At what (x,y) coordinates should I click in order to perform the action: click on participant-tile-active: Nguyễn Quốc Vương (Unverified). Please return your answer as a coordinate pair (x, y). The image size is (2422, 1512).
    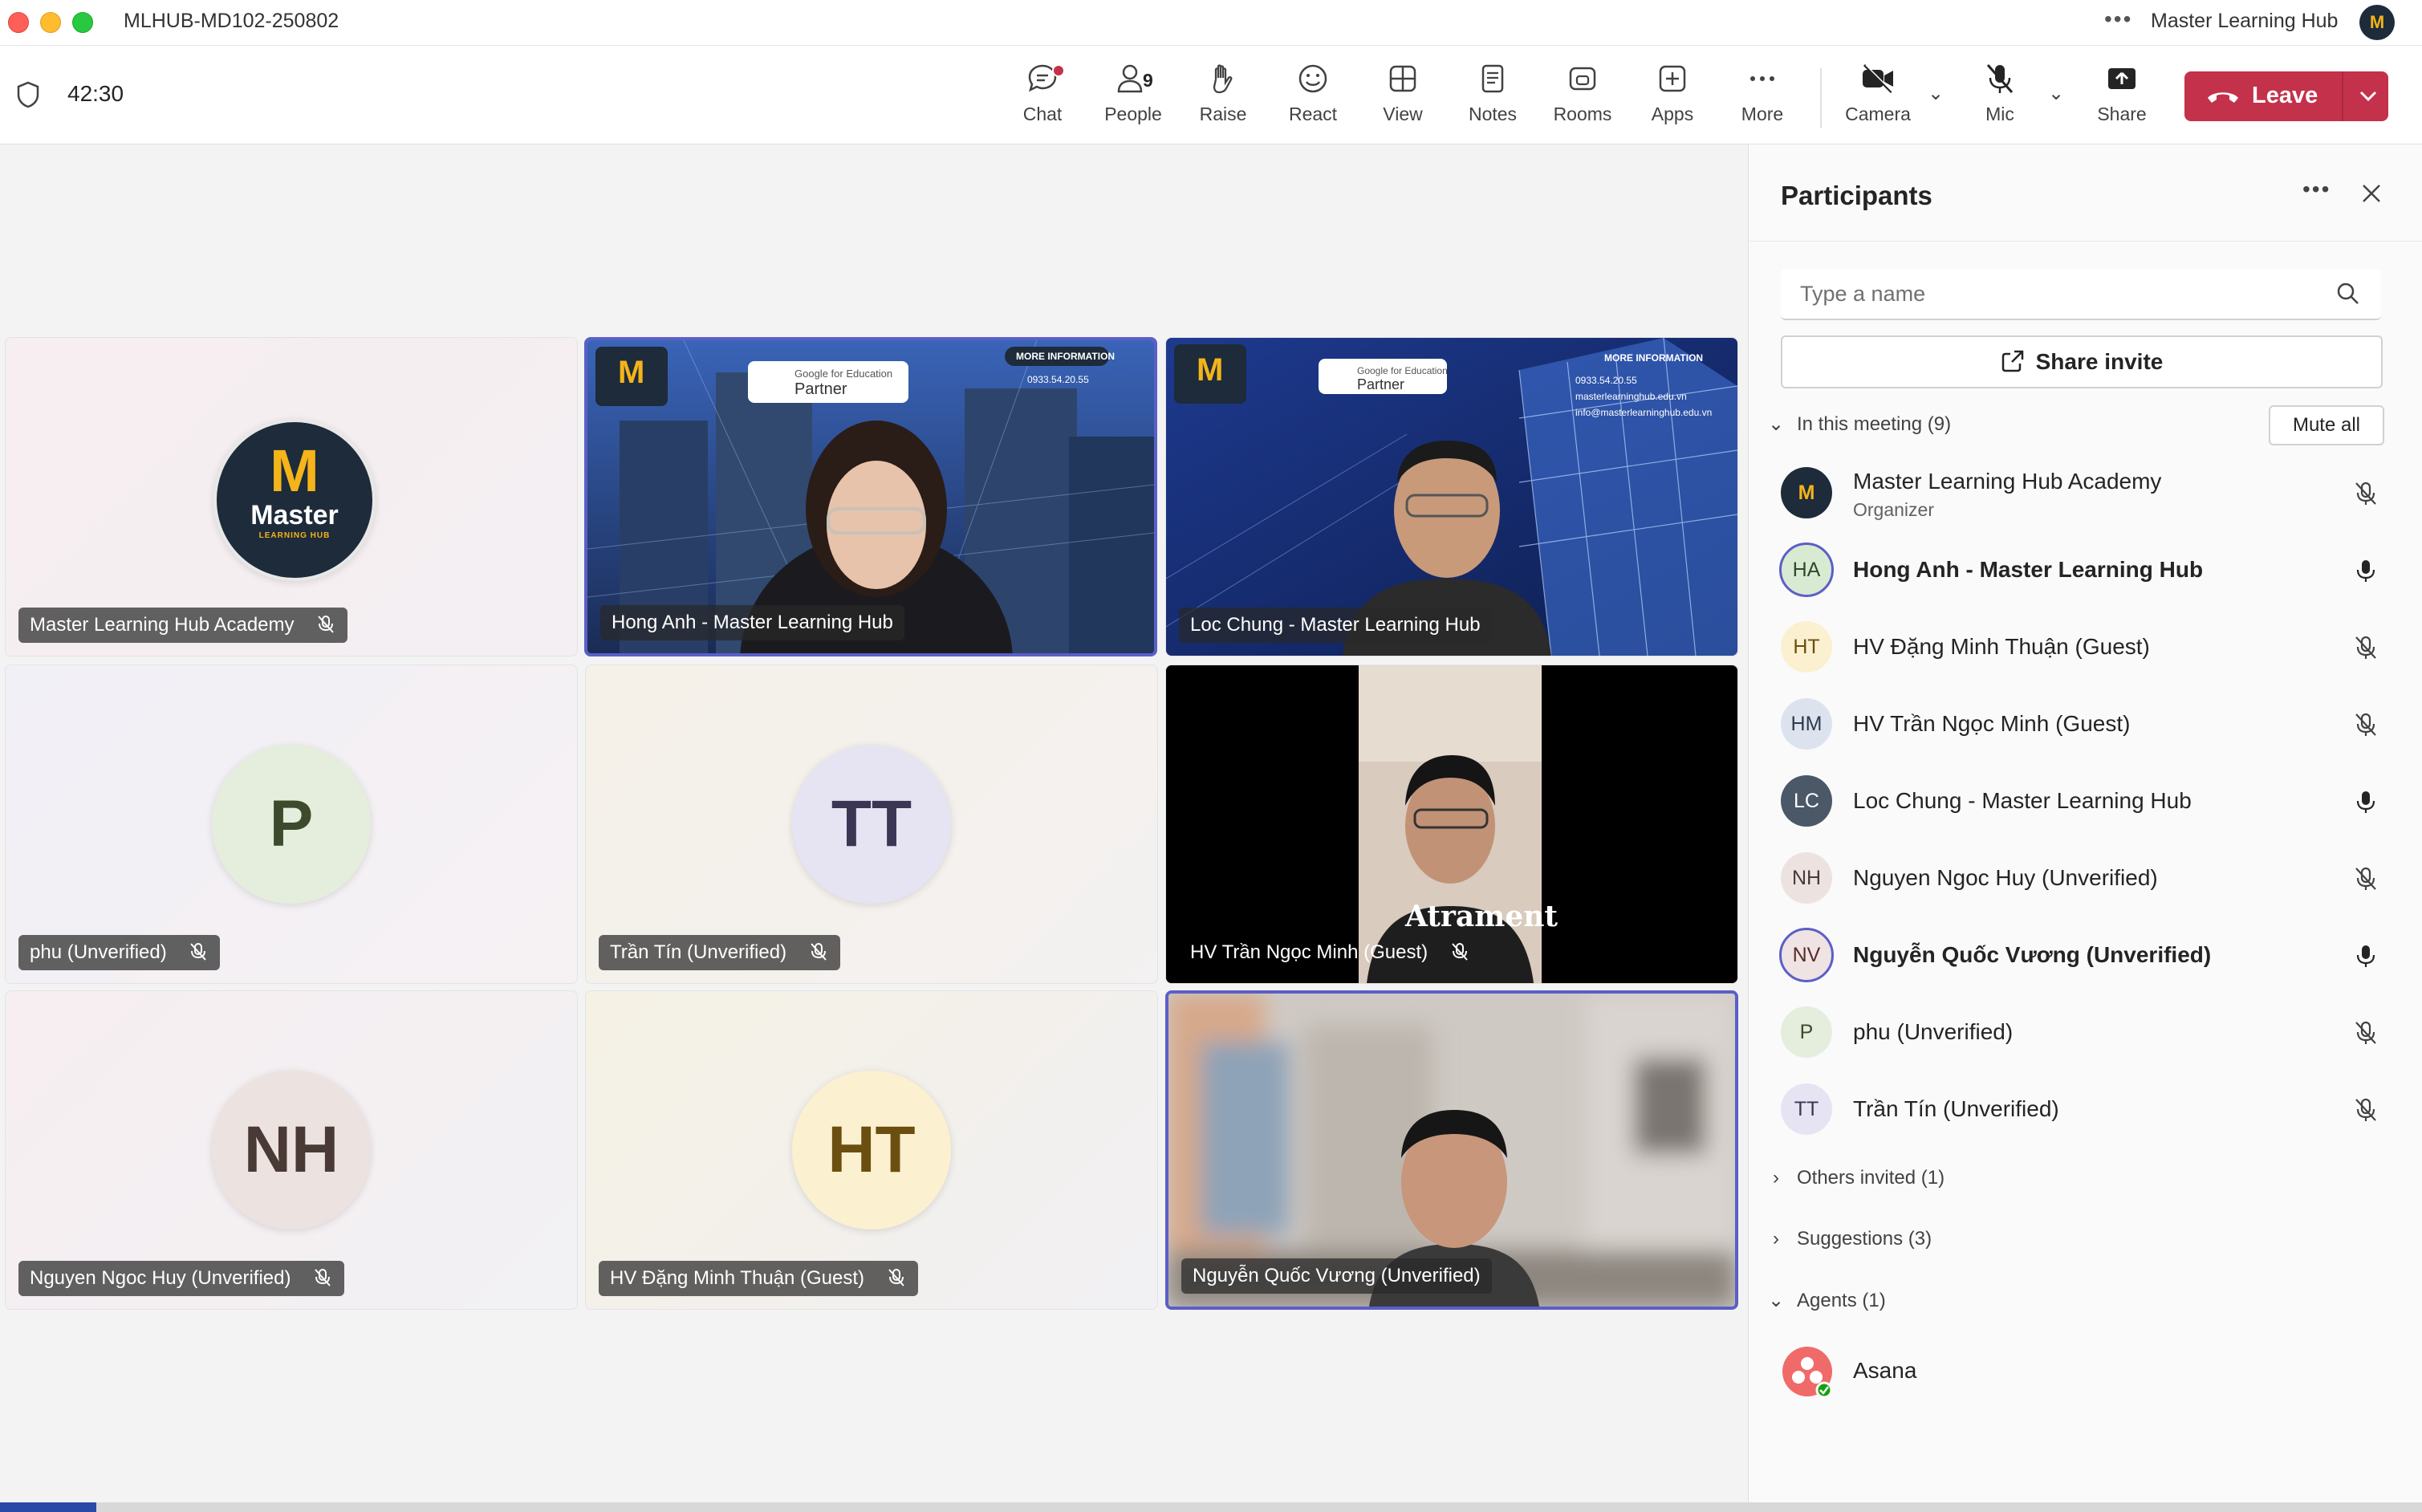
    Looking at the image, I should click on (1452, 1150).